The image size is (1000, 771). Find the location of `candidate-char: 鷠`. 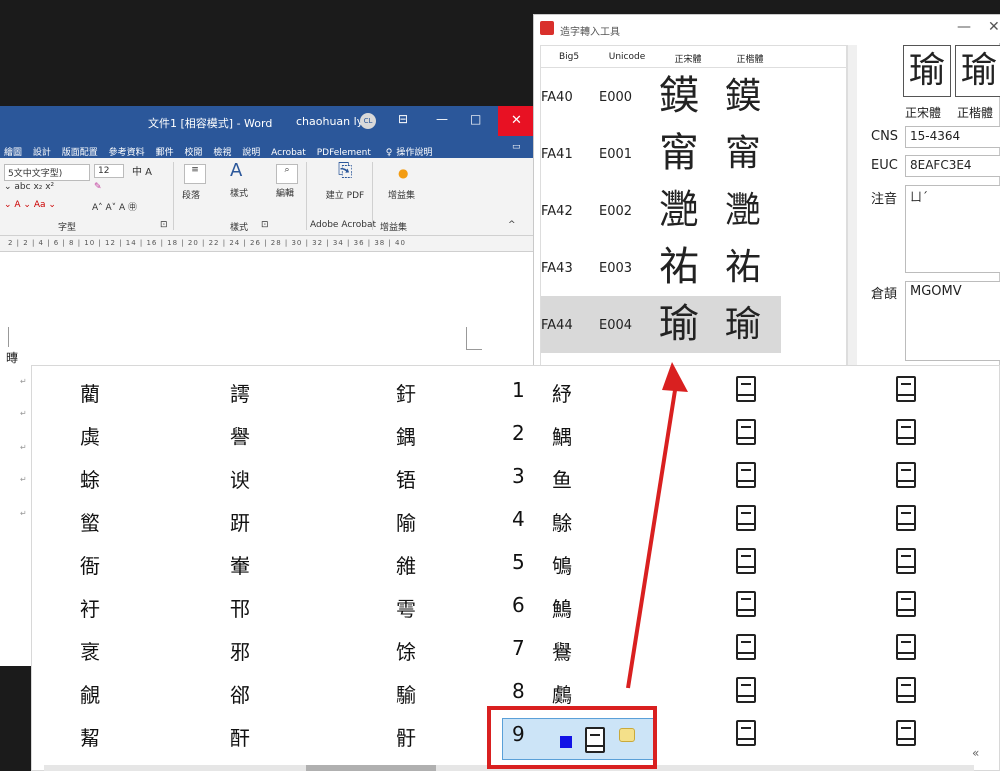

candidate-char: 鷠 is located at coordinates (562, 607).